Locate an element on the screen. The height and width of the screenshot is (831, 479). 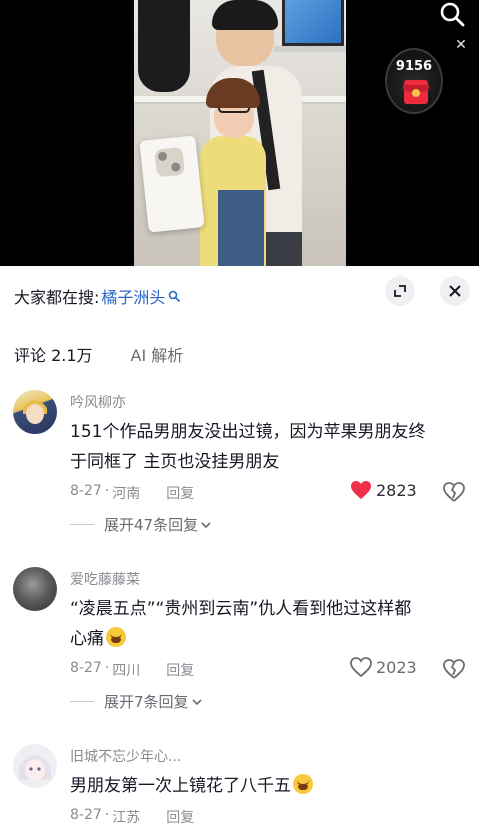
tab-ai-analysis: AI 解析 is located at coordinates (157, 354).